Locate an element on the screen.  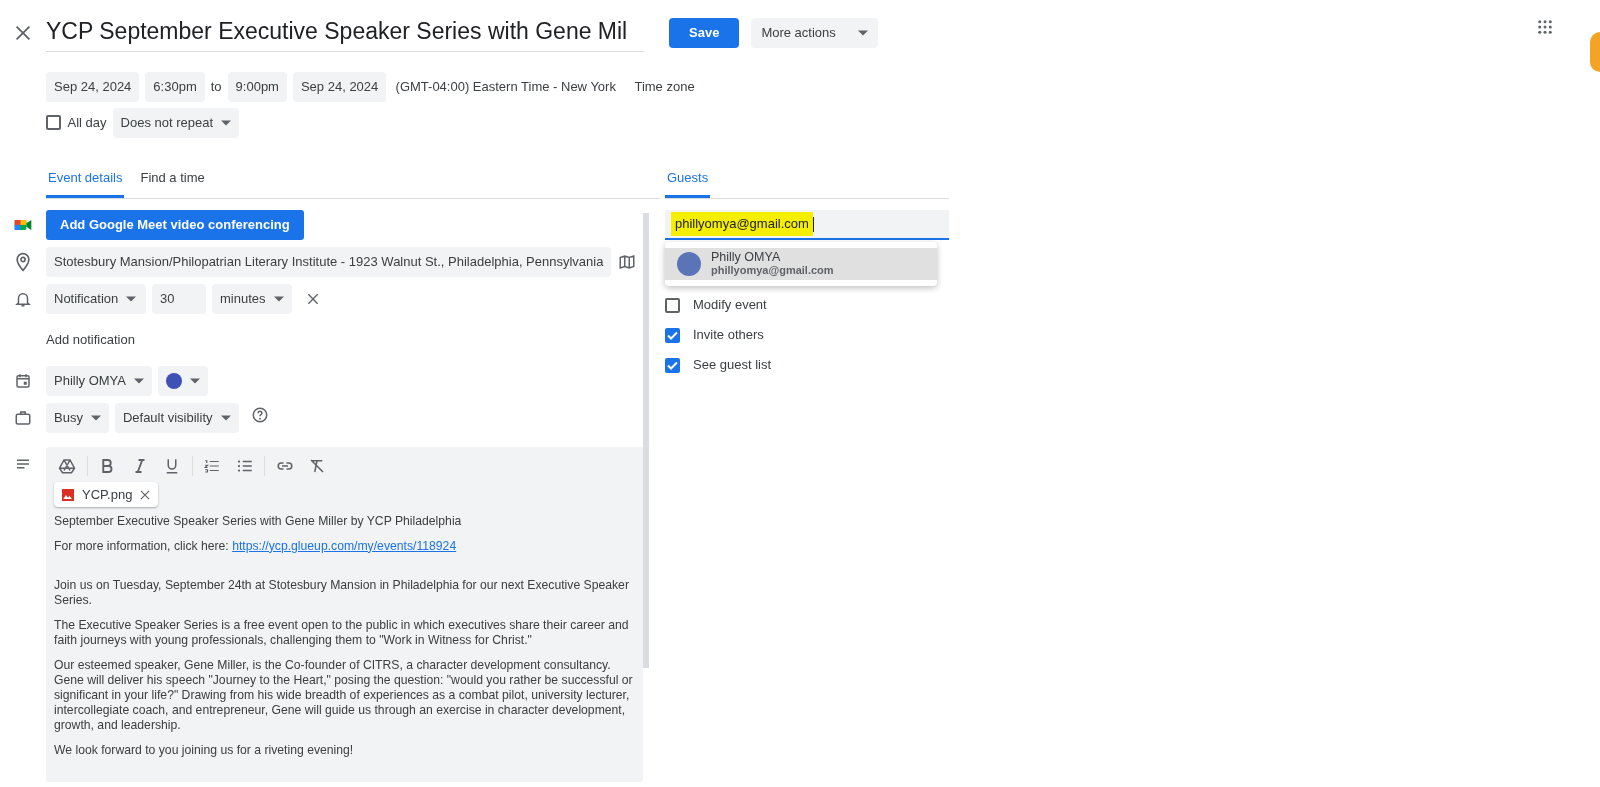
repeat-dropdown: Does not repeat is located at coordinates (176, 122).